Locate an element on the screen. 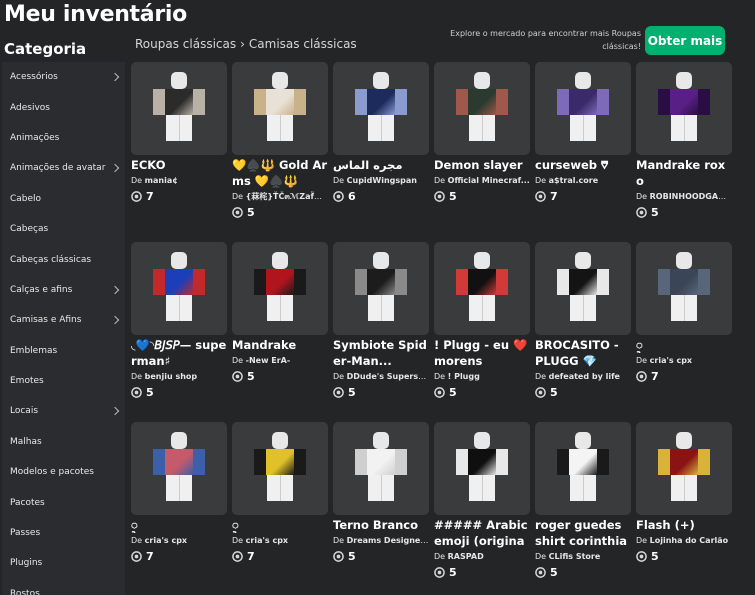 This screenshot has height=595, width=755. sidebar-item: Acessórios is located at coordinates (63, 77).